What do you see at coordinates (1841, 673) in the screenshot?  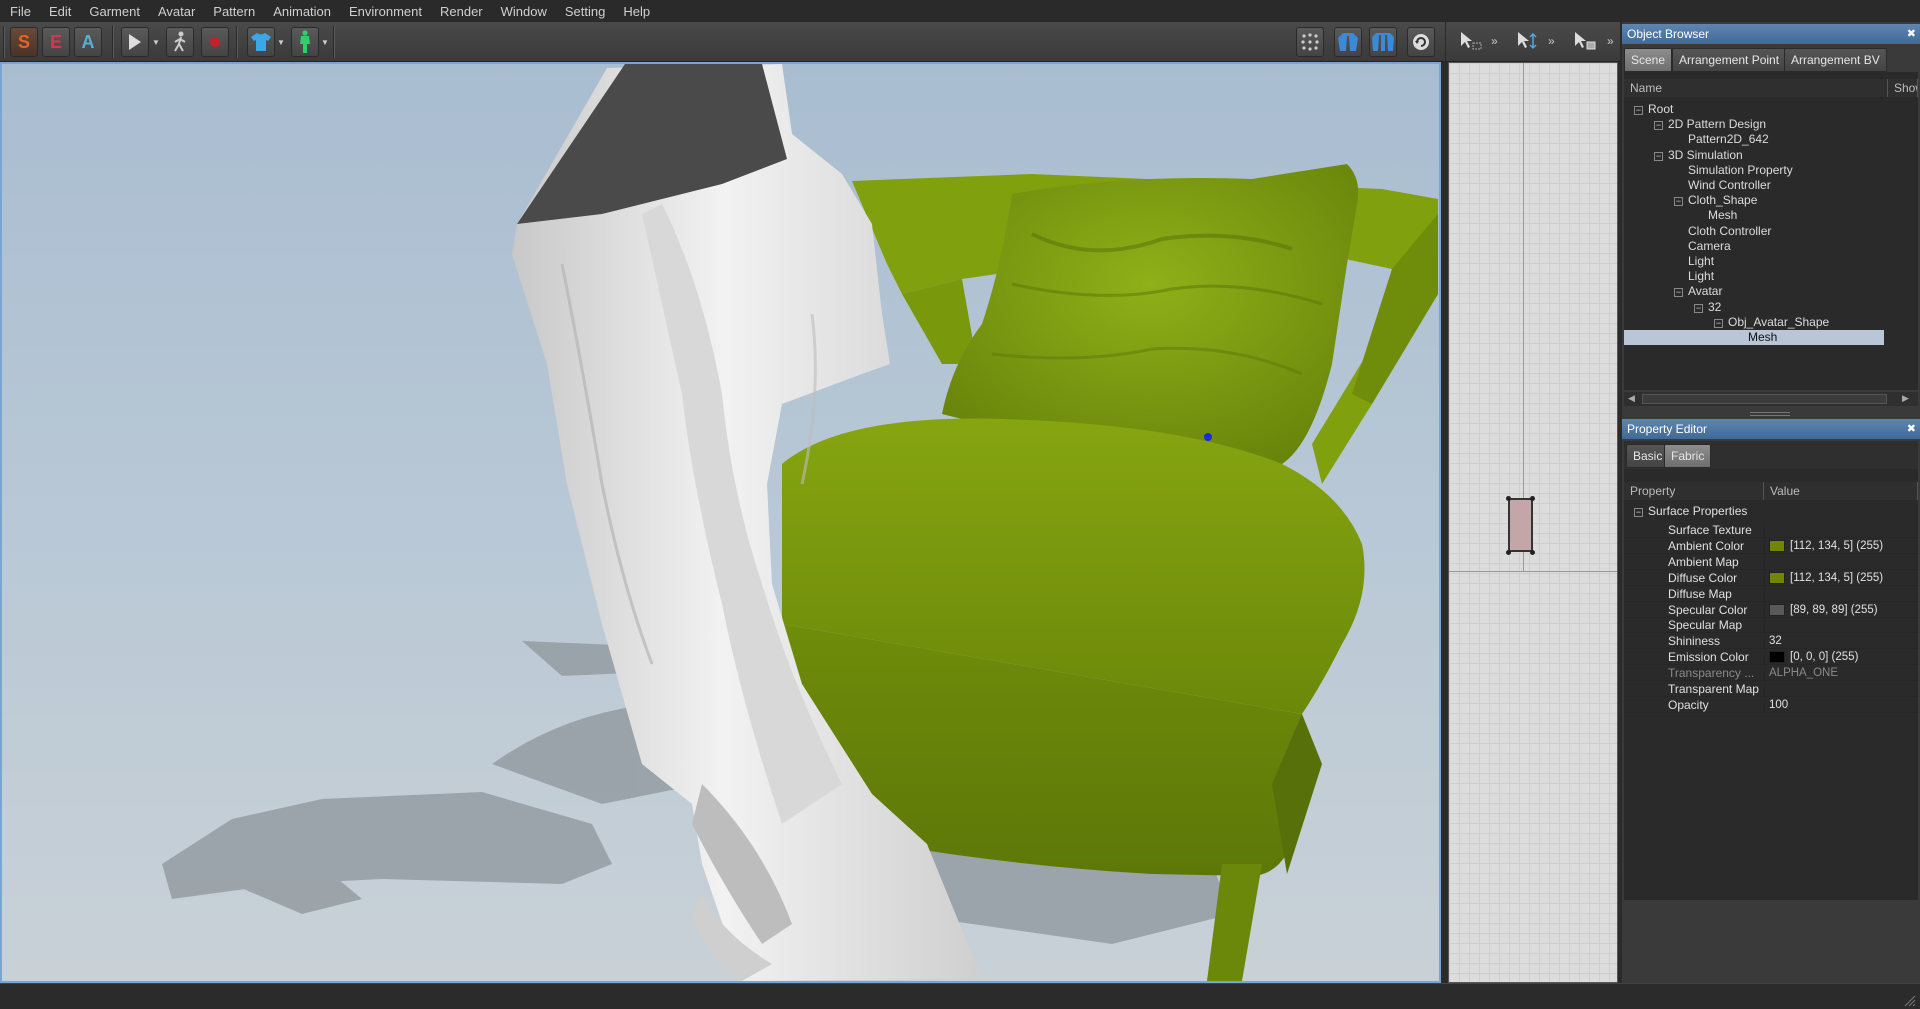 I see `property-value: ALPHA_ONE` at bounding box center [1841, 673].